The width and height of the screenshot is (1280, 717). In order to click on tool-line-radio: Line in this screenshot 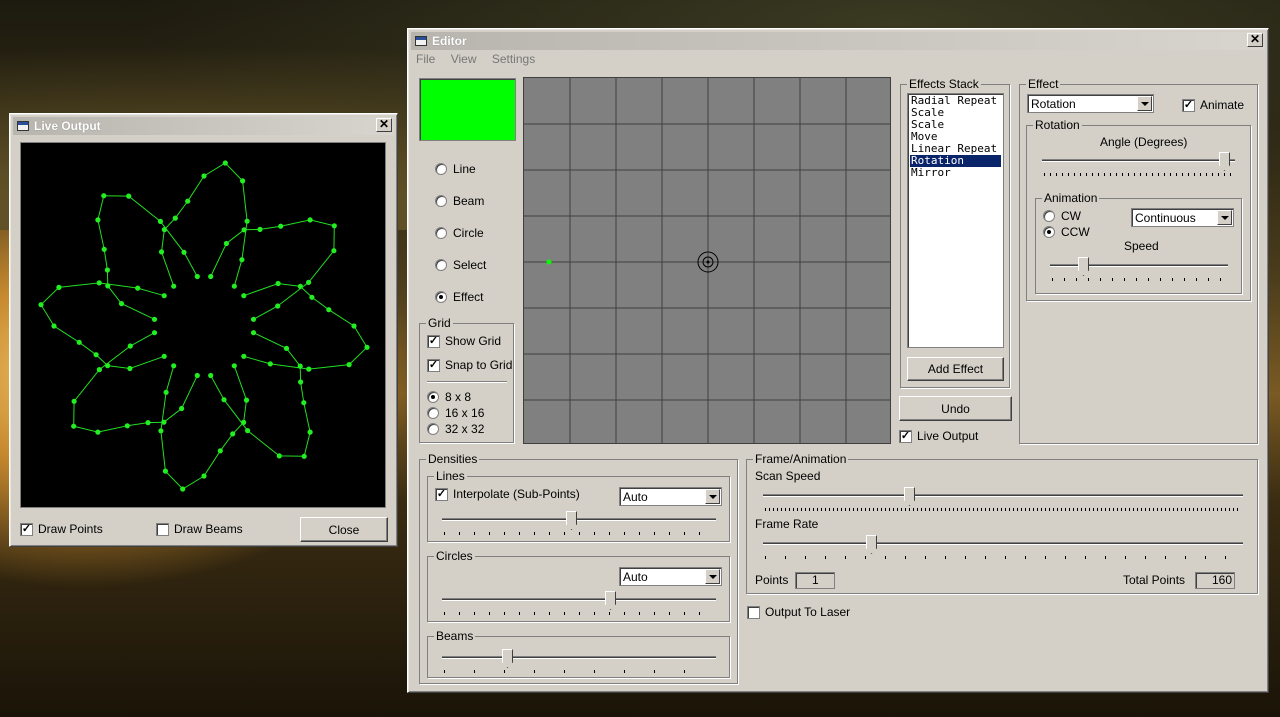, I will do `click(455, 169)`.